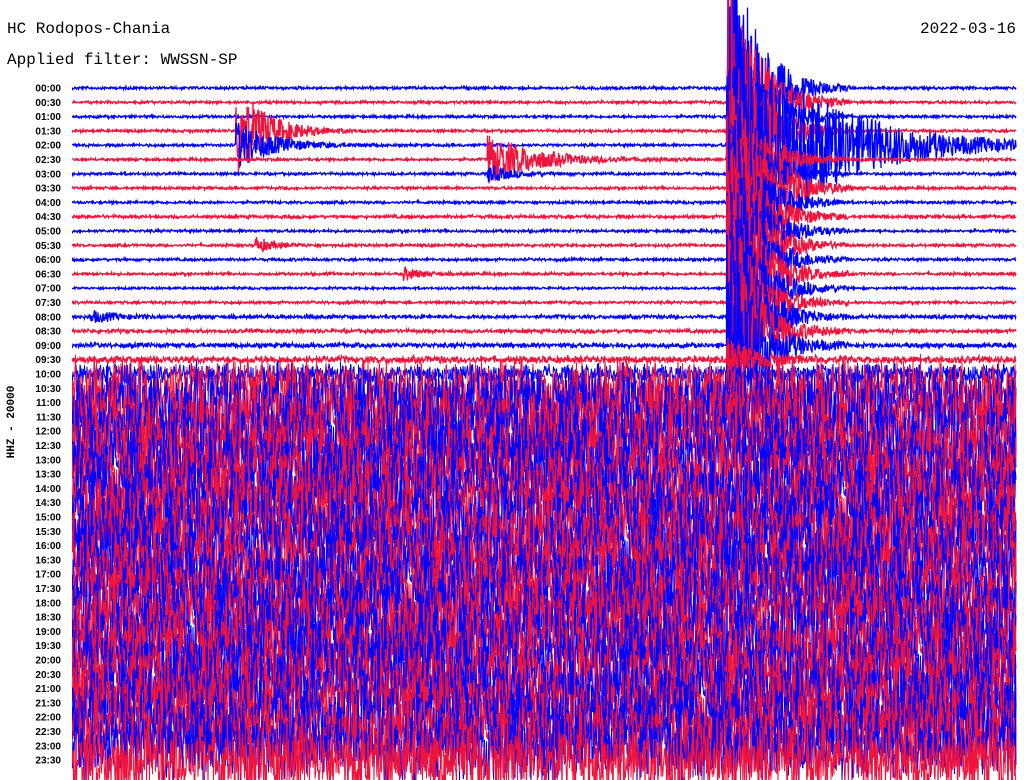 The height and width of the screenshot is (780, 1024). What do you see at coordinates (48, 489) in the screenshot?
I see `row-time-label: 14:00` at bounding box center [48, 489].